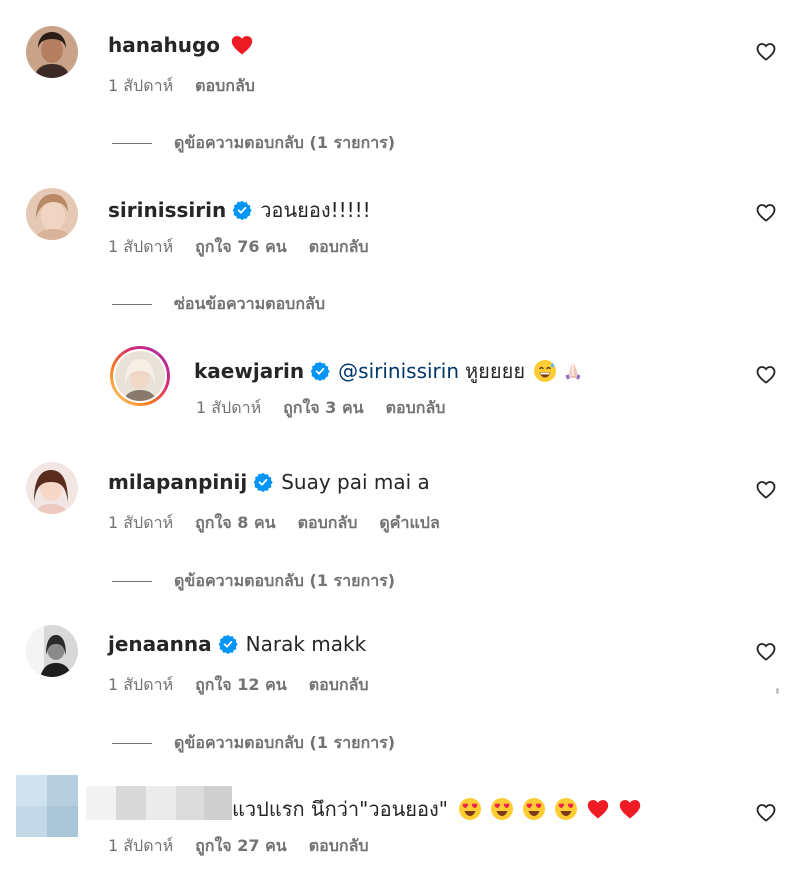 The width and height of the screenshot is (800, 882). What do you see at coordinates (315, 210) in the screenshot?
I see `comment-text: วอนยอง!!!!!` at bounding box center [315, 210].